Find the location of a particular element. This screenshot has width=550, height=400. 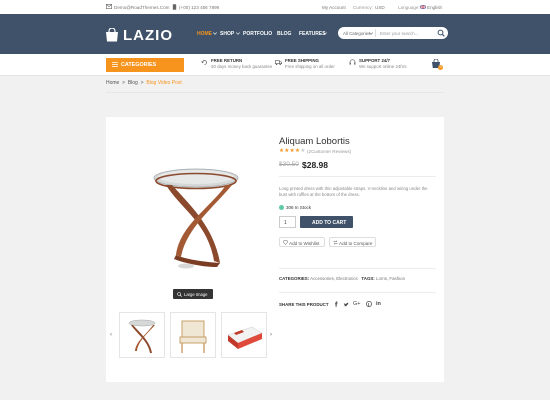

feature-subtitle: We support online 24hrs is located at coordinates (383, 66).